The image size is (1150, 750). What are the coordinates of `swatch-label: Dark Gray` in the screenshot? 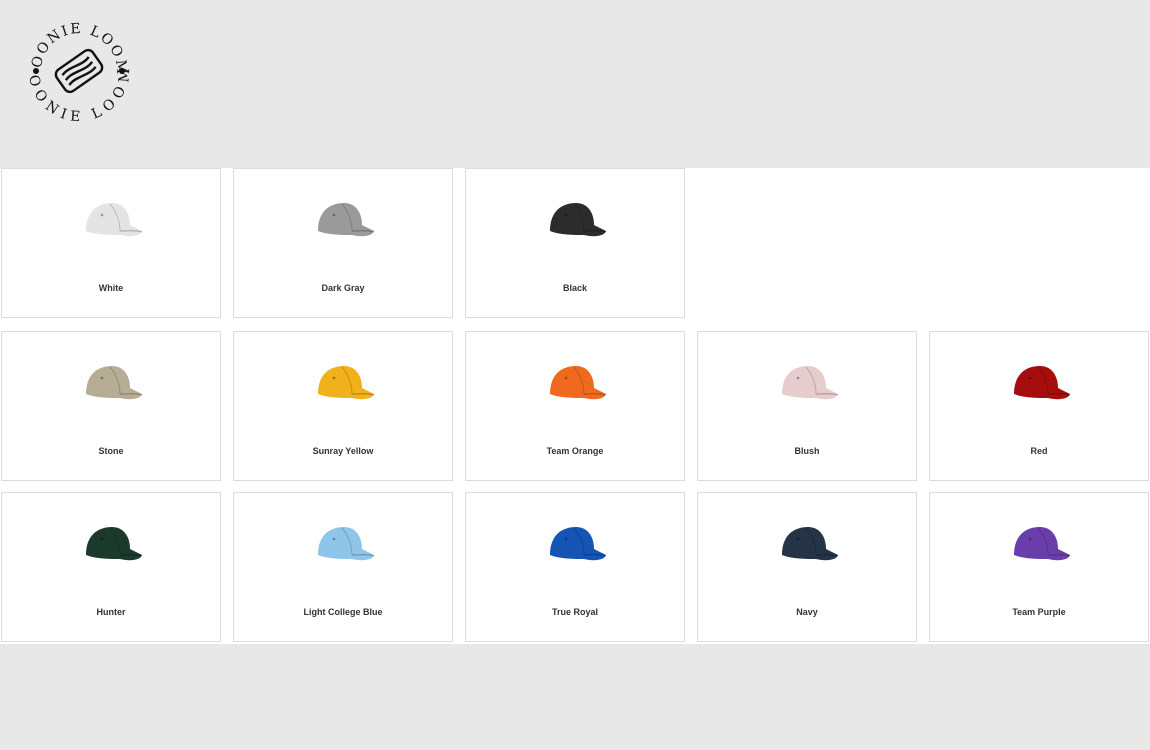 It's located at (343, 288).